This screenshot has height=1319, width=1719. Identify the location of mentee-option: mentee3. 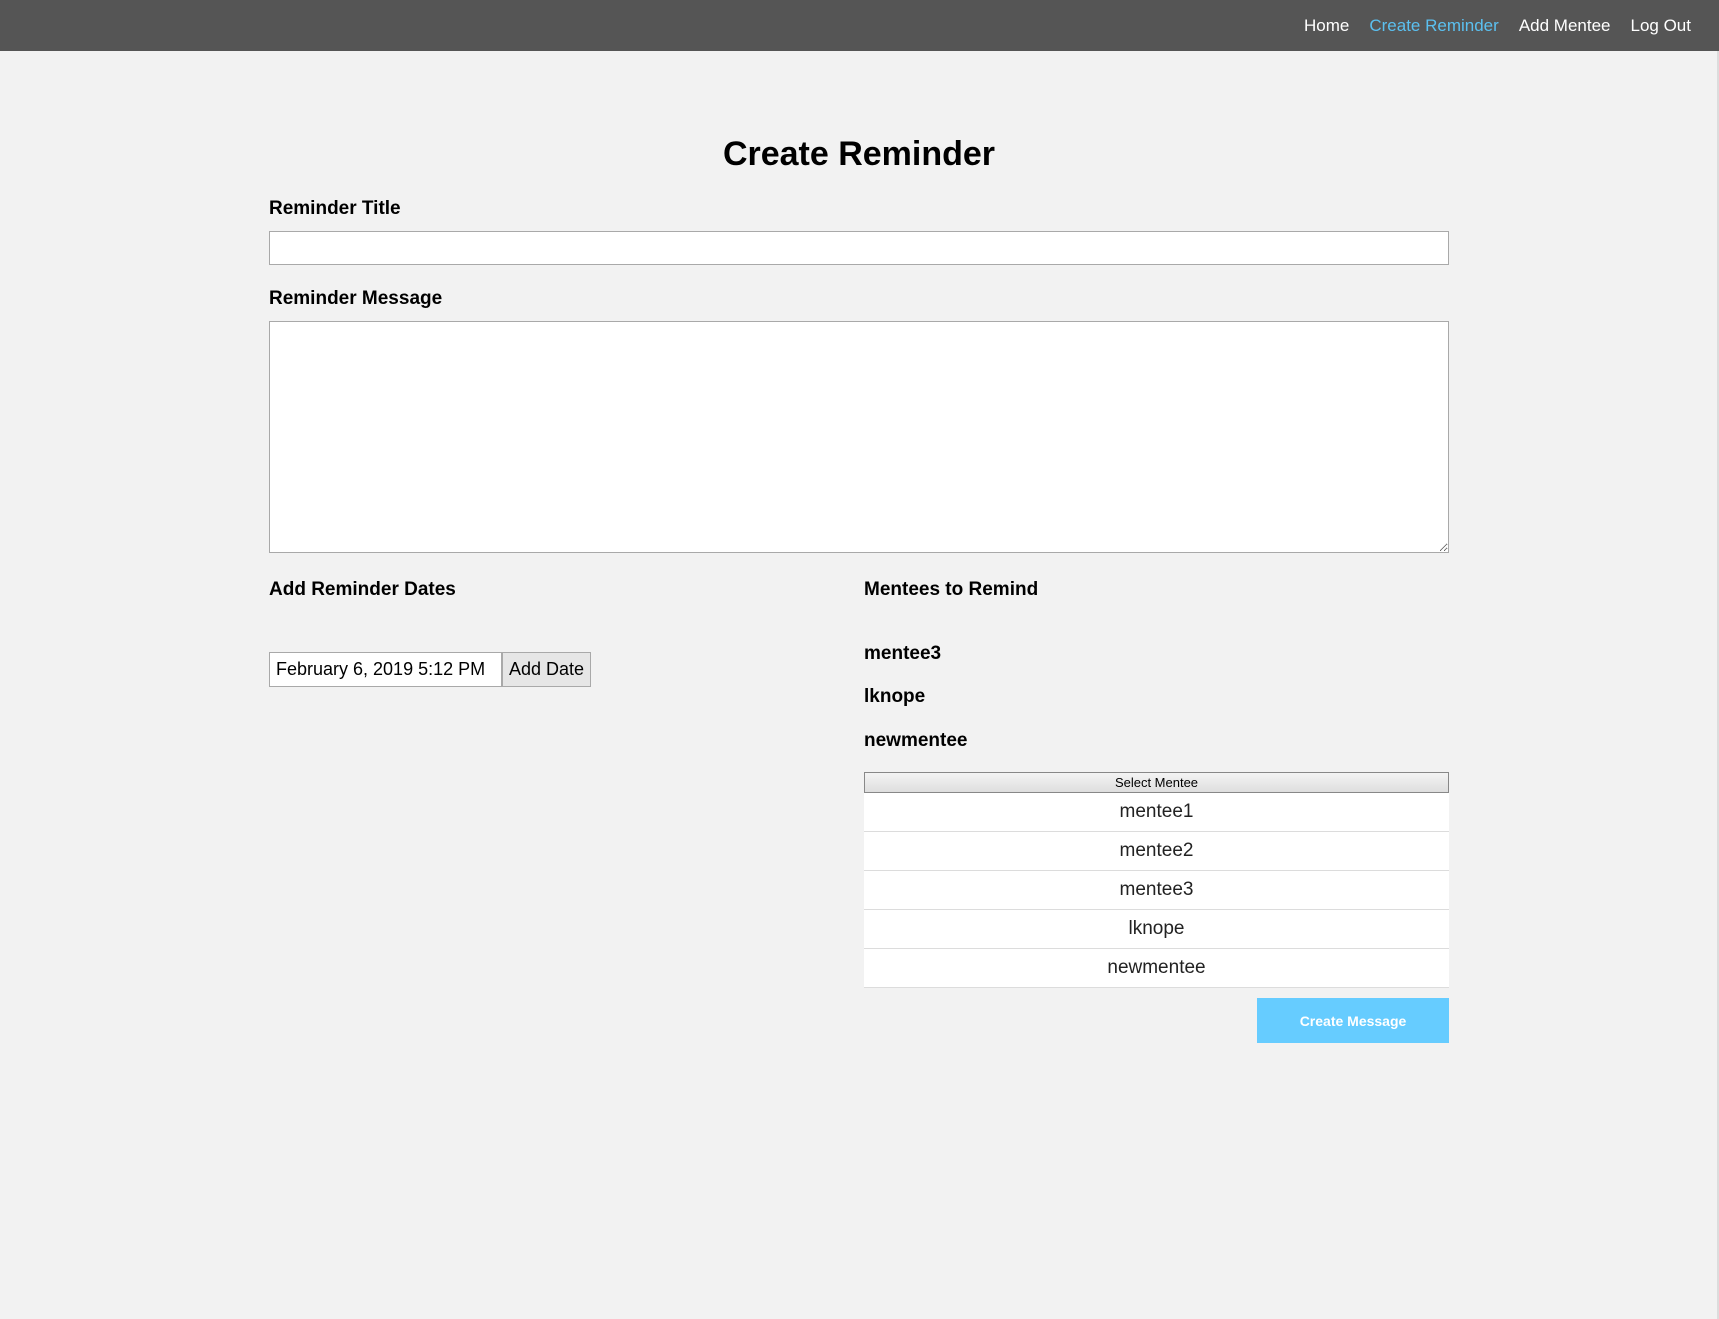
(1156, 890).